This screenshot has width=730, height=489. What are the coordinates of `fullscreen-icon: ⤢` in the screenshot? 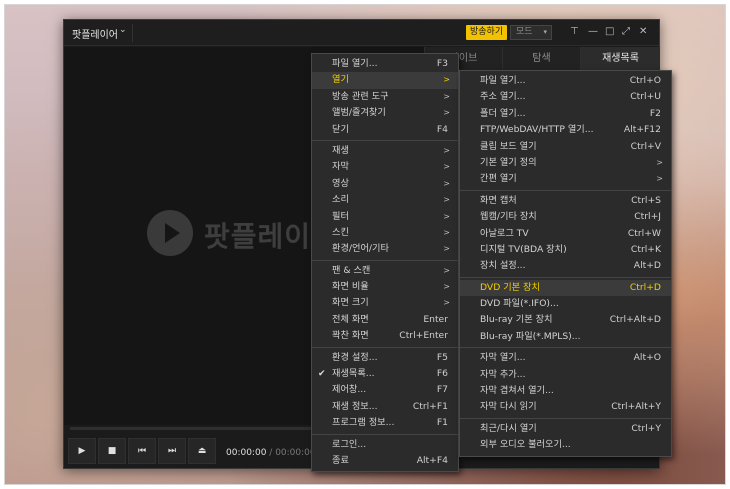 It's located at (626, 32).